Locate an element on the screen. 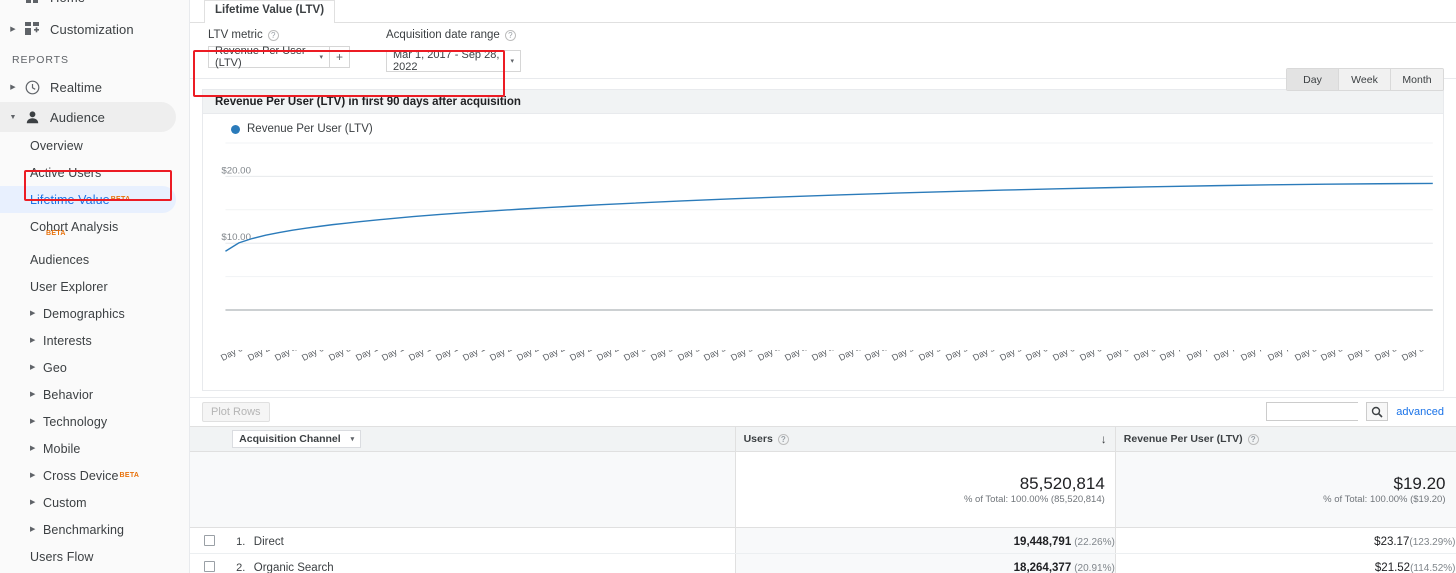 This screenshot has height=573, width=1456. sidebar-item-benchmarking: ▶ Benchmarking is located at coordinates (94, 529).